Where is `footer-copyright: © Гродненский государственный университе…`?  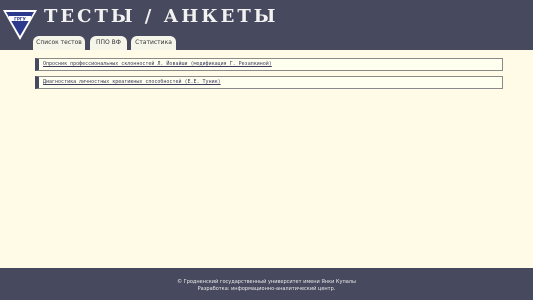 footer-copyright: © Гродненский государственный университе… is located at coordinates (266, 282).